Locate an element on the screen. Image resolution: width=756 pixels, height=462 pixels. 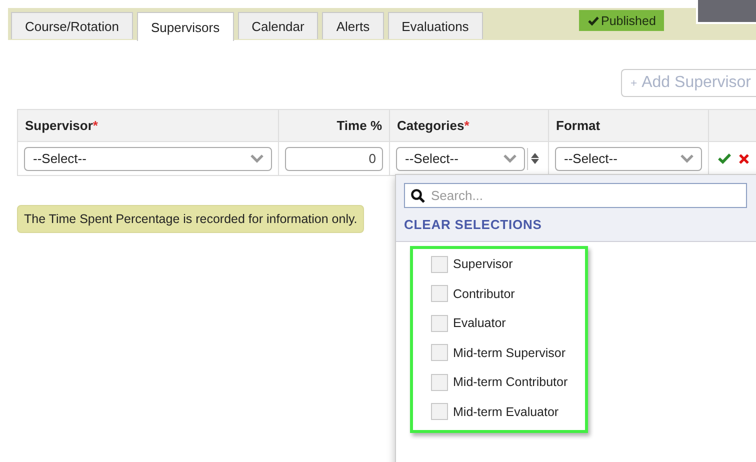
category-option: Mid-term Contributor is located at coordinates (508, 382).